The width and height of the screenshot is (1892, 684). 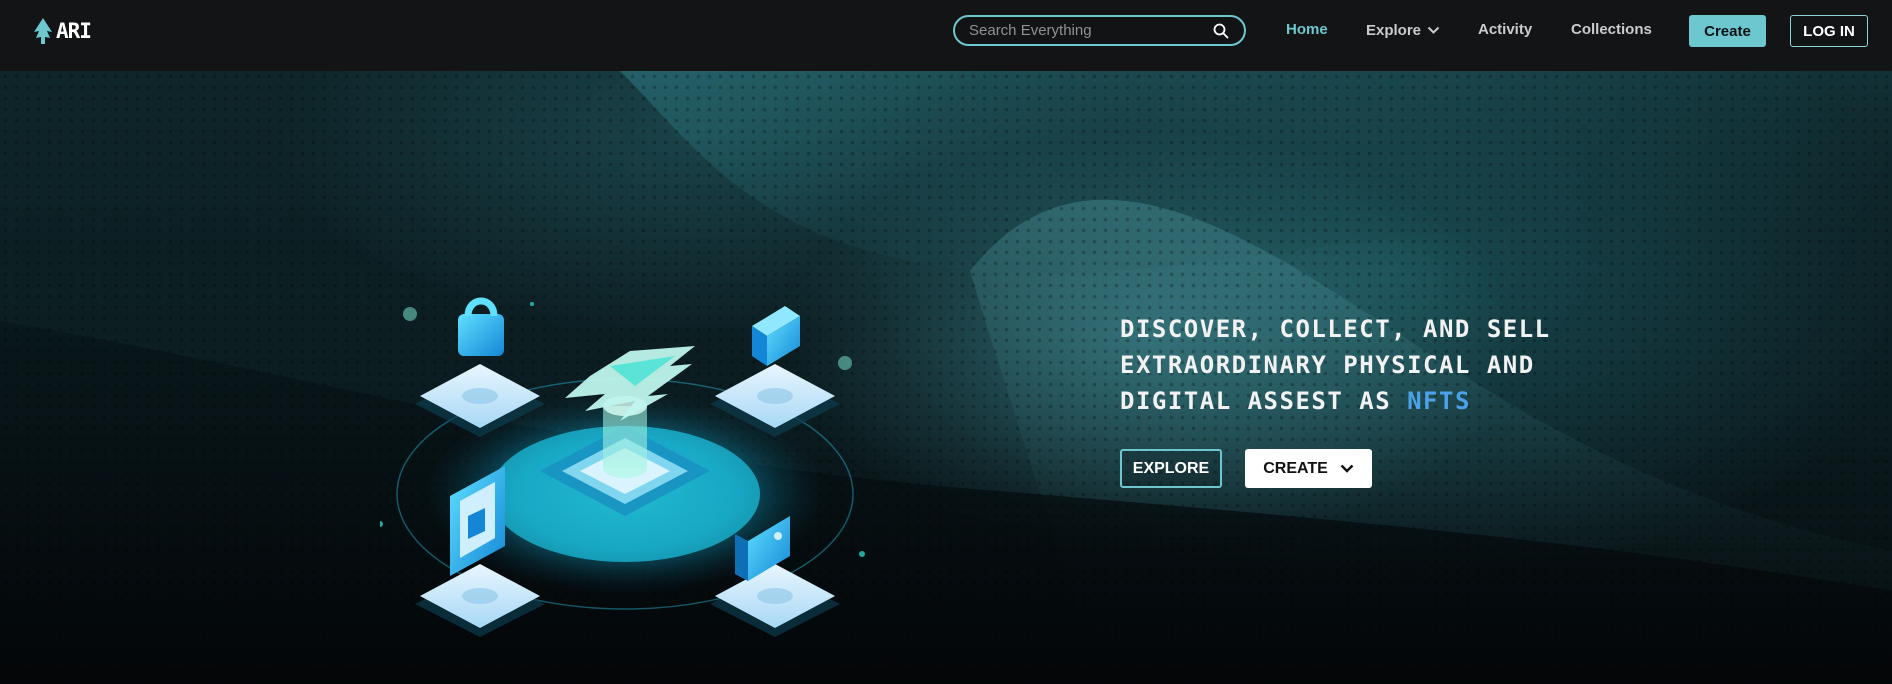 I want to click on search-bar, so click(x=1099, y=30).